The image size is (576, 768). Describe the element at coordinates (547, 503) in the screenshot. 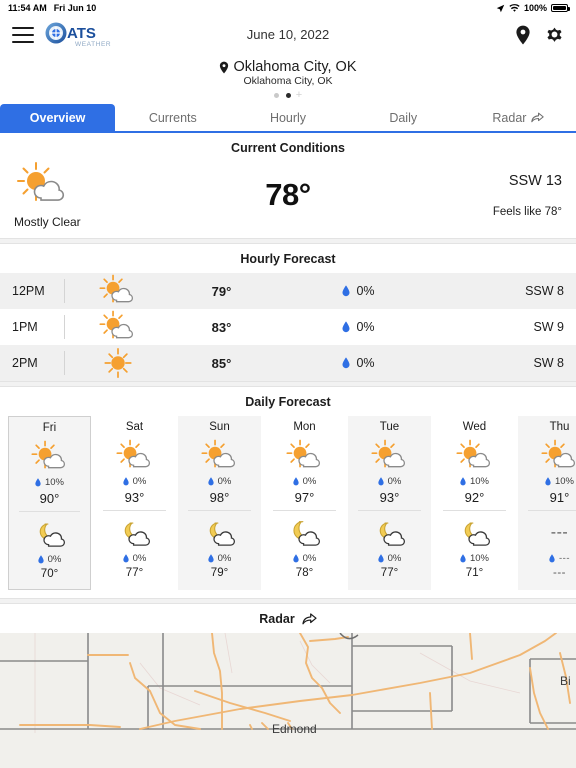

I see `daily-card-thu: Thu 10% 91° --- --- ---` at that location.